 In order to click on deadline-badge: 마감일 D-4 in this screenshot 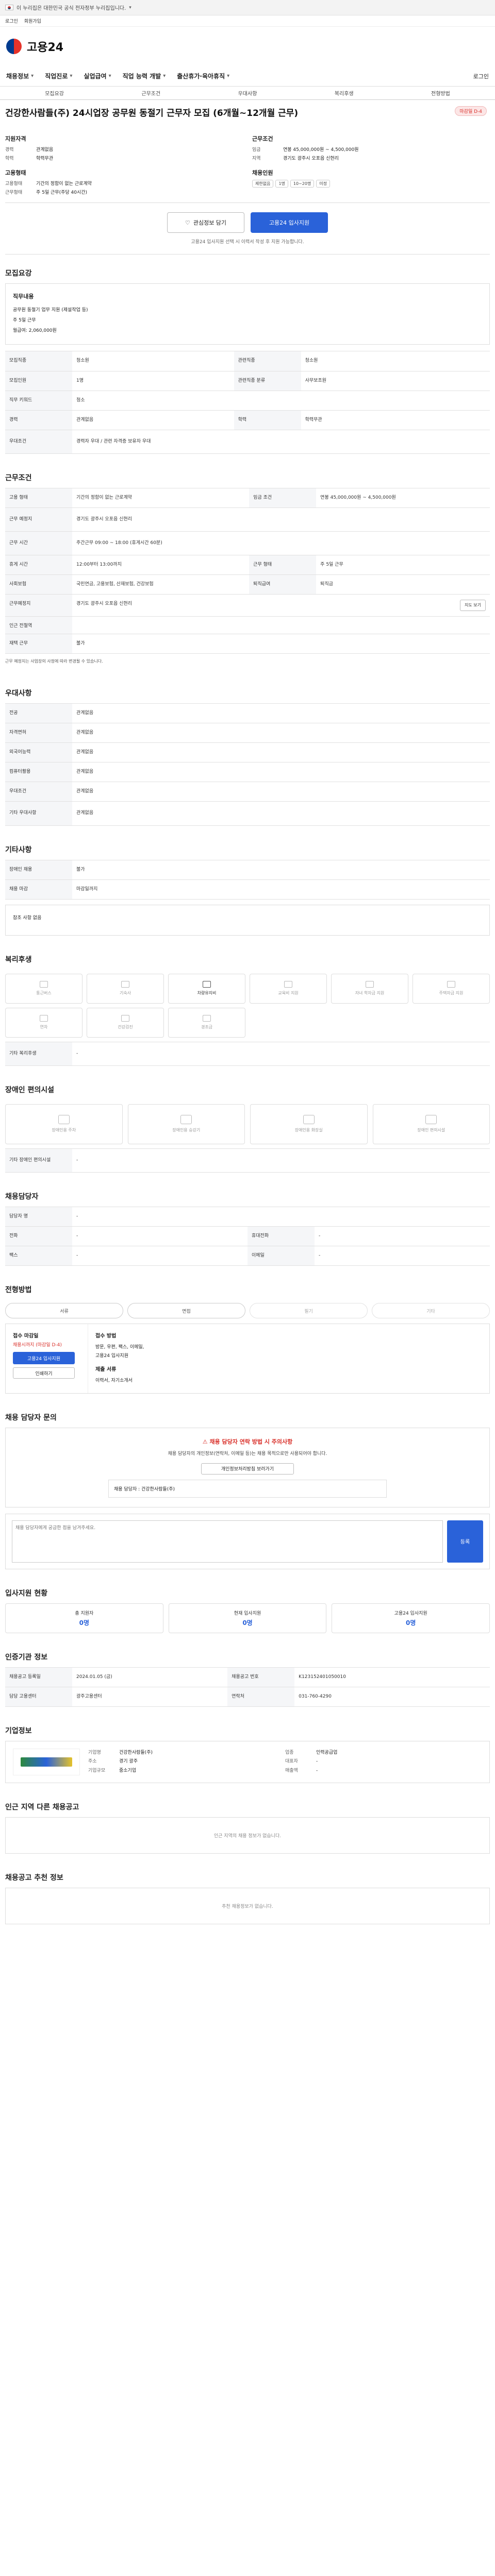, I will do `click(471, 111)`.